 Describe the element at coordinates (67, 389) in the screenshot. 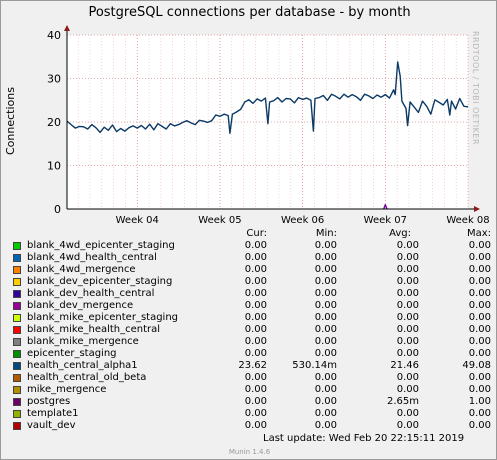

I see `legend-series-name: mike_mergence` at that location.